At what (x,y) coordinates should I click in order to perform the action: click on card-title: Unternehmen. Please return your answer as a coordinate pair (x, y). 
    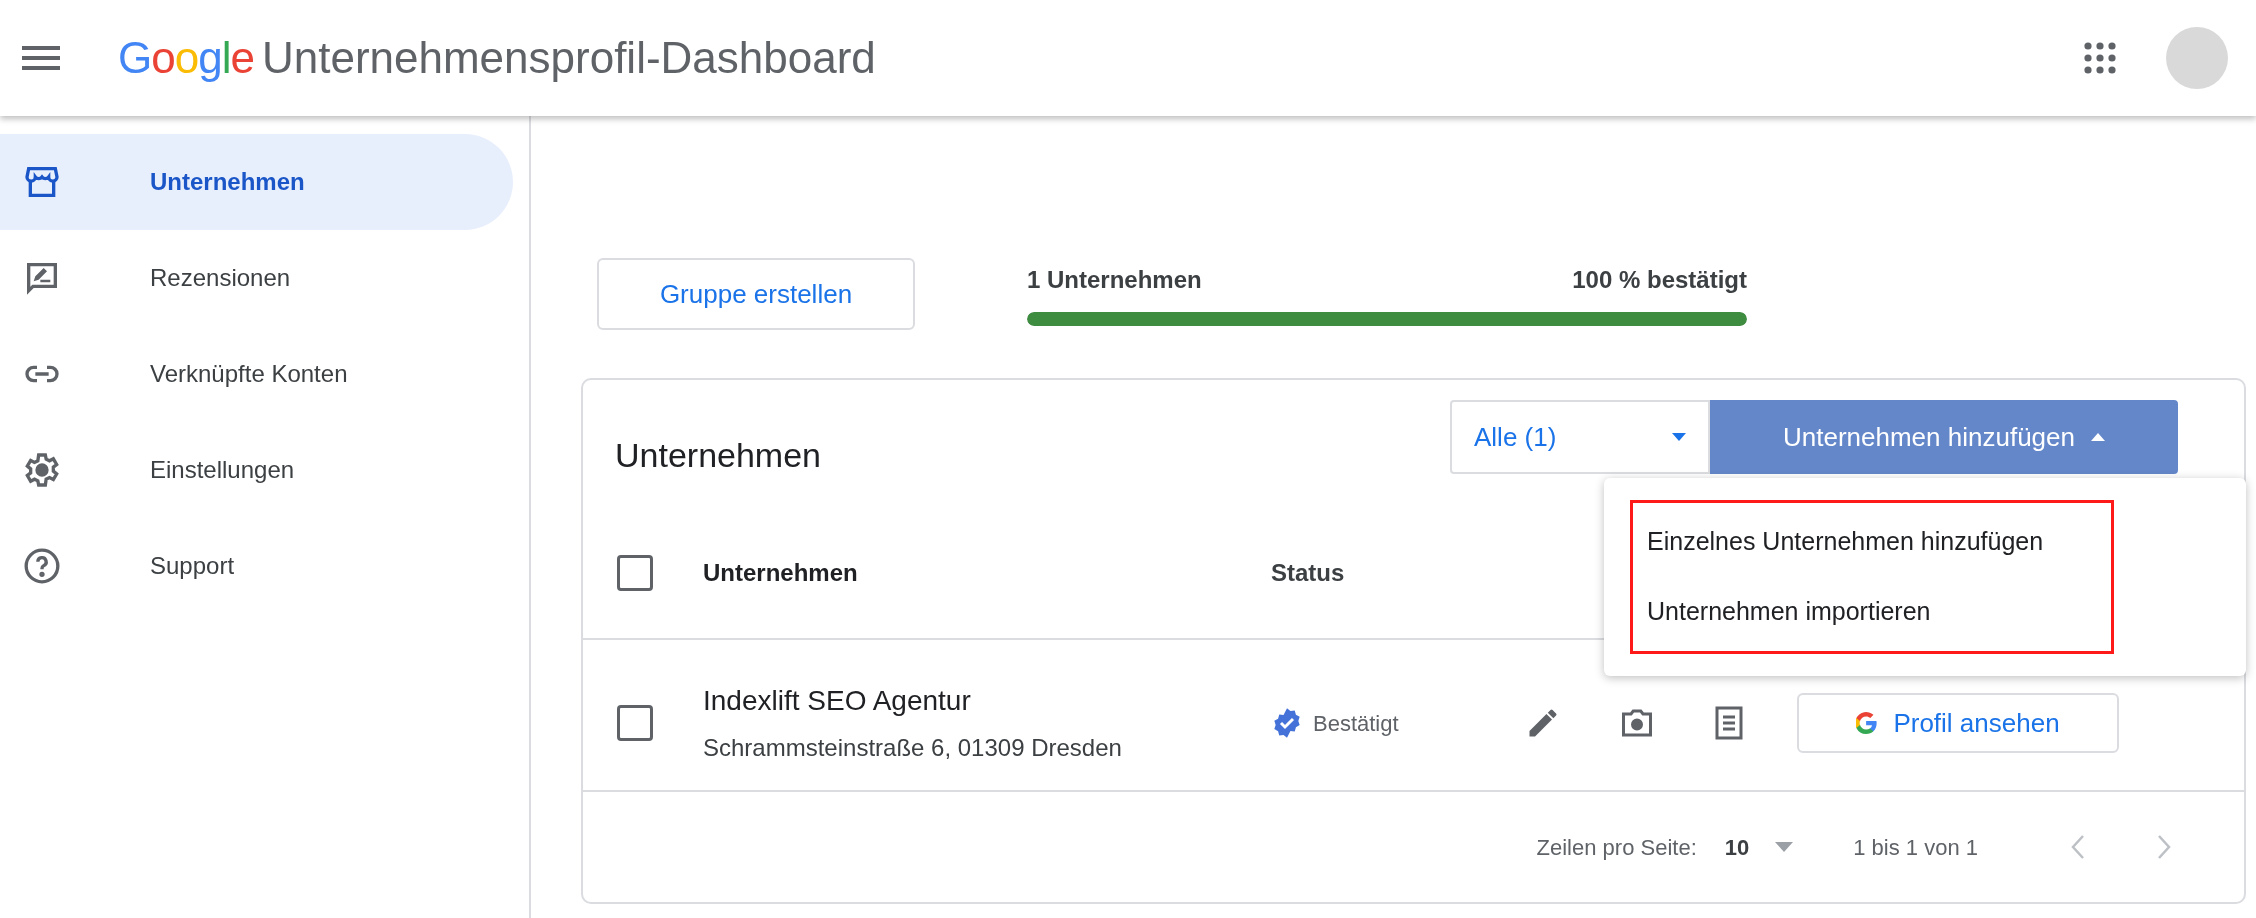
    Looking at the image, I should click on (718, 455).